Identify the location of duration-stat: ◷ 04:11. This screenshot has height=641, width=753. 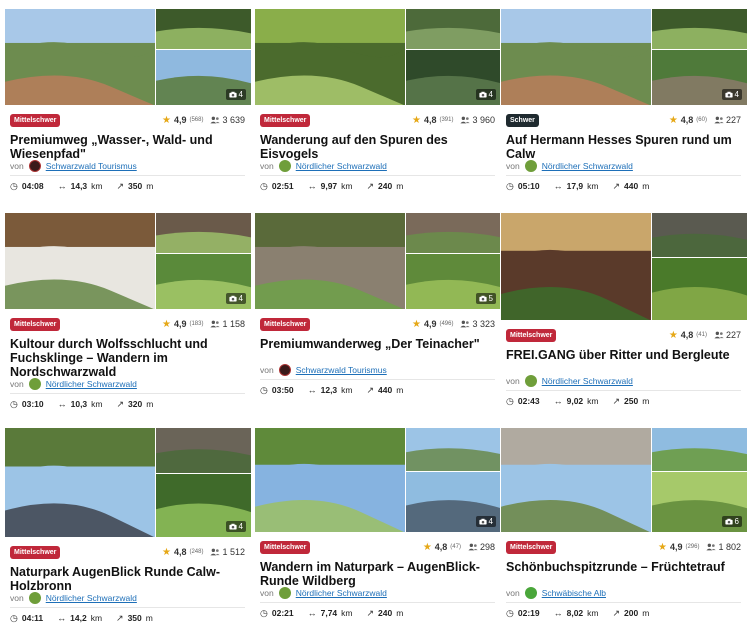
(26, 618).